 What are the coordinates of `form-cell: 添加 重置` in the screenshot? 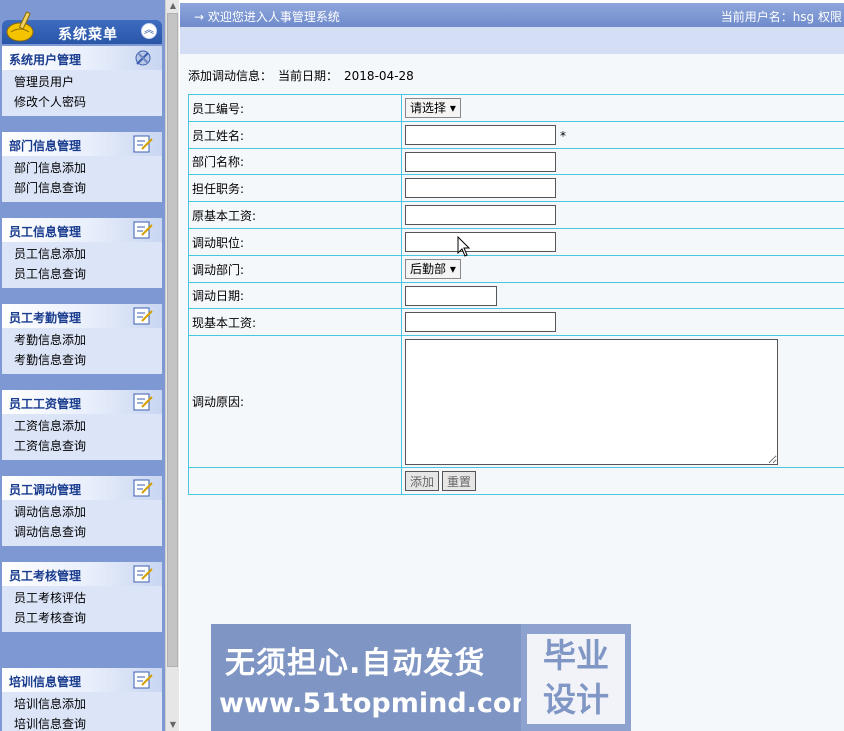 It's located at (622, 481).